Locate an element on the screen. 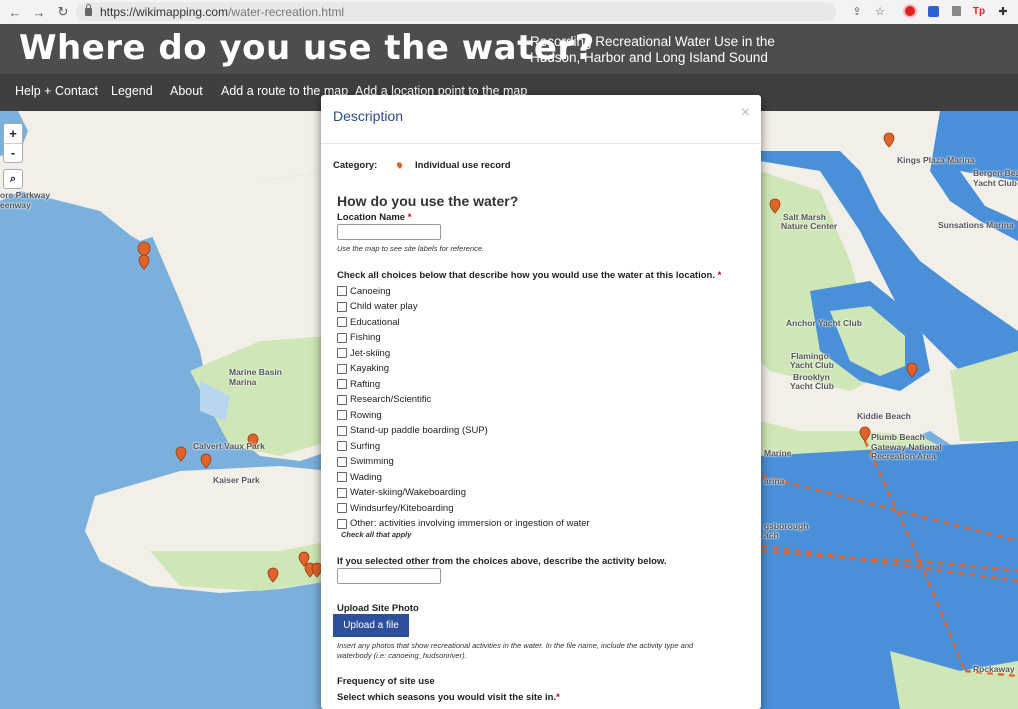 The height and width of the screenshot is (709, 1018). upload-hint-2: waterbody (i.e: canoeing_hudsonriver). is located at coordinates (402, 655).